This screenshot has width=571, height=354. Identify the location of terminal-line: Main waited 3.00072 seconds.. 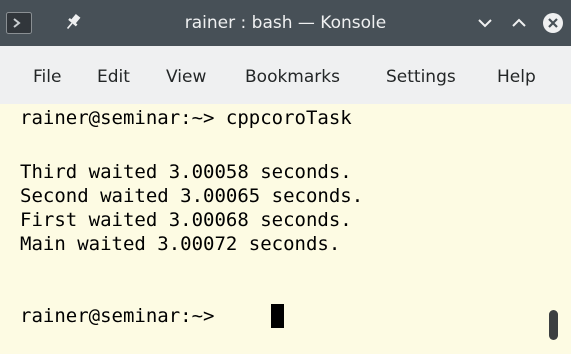
(180, 244).